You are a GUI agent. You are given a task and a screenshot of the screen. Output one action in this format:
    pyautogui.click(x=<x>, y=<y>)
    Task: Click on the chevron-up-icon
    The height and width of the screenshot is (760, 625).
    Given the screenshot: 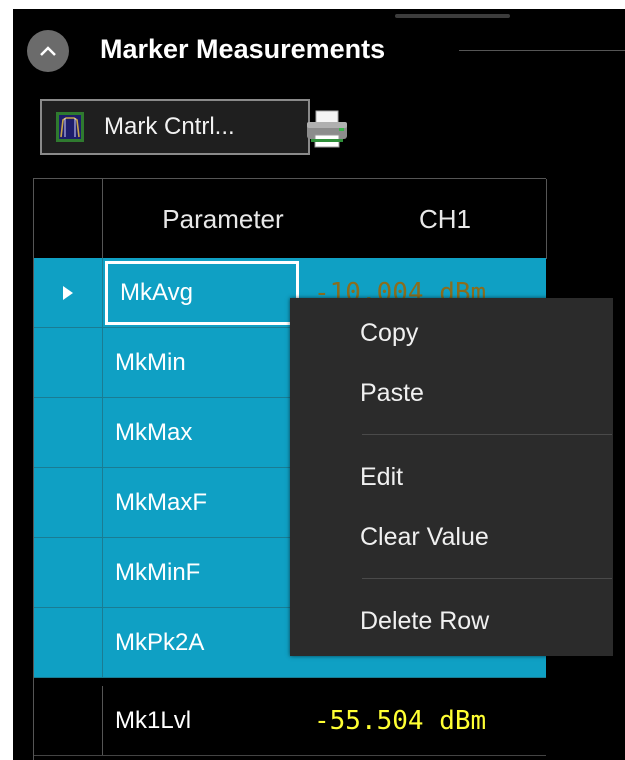 What is the action you would take?
    pyautogui.click(x=48, y=51)
    